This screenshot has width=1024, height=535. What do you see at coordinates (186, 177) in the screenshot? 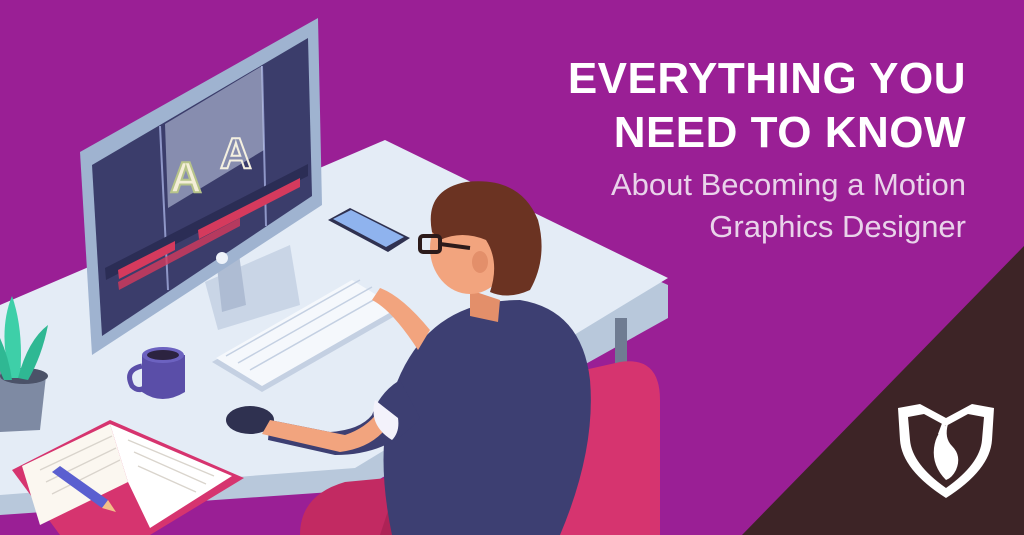
I see `screen-glyph-a-solid: A` at bounding box center [186, 177].